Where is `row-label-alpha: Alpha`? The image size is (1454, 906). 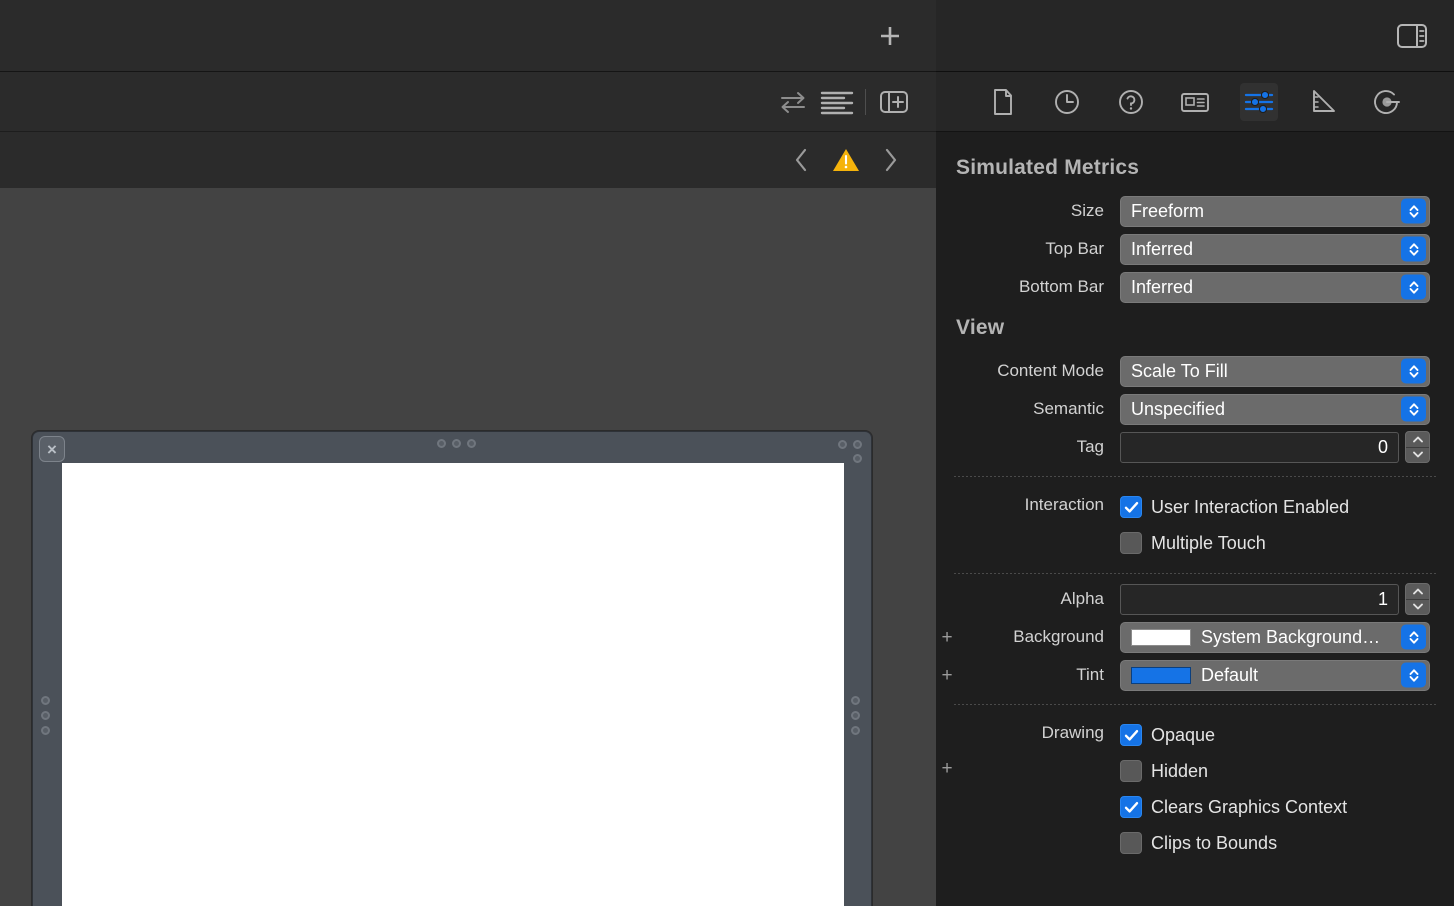
row-label-alpha: Alpha is located at coordinates (1082, 598).